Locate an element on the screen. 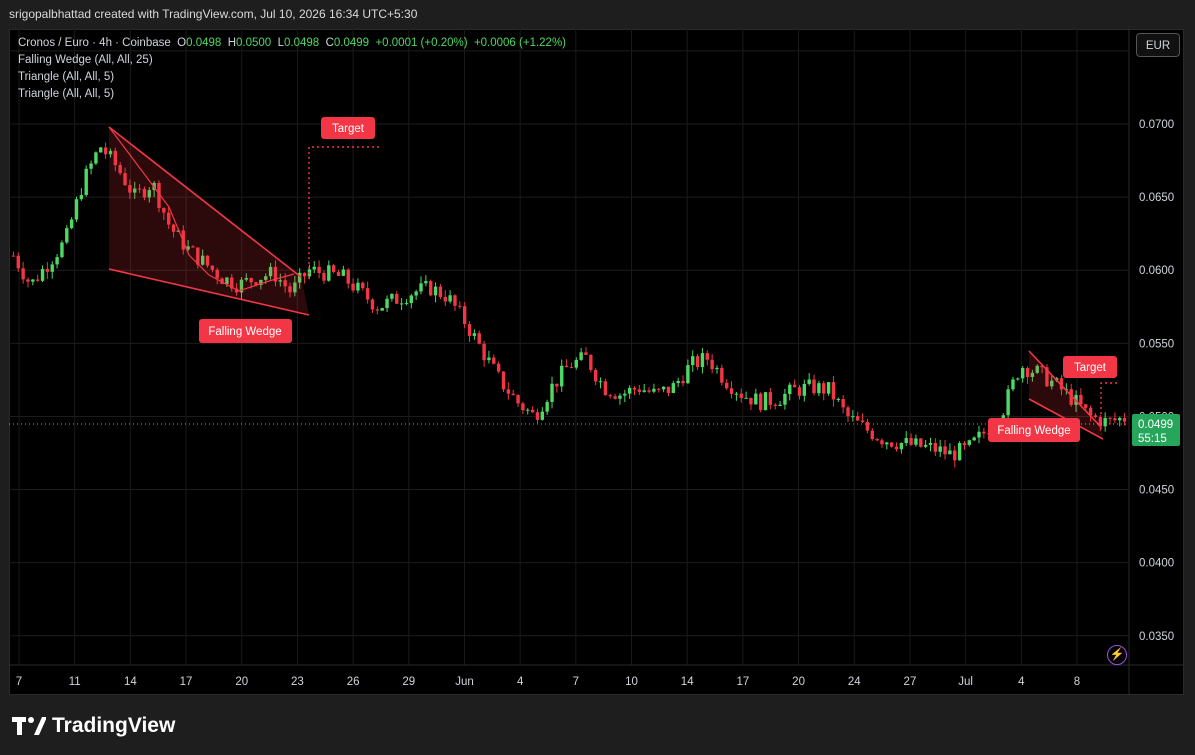  high-value: 0.0500 is located at coordinates (254, 43).